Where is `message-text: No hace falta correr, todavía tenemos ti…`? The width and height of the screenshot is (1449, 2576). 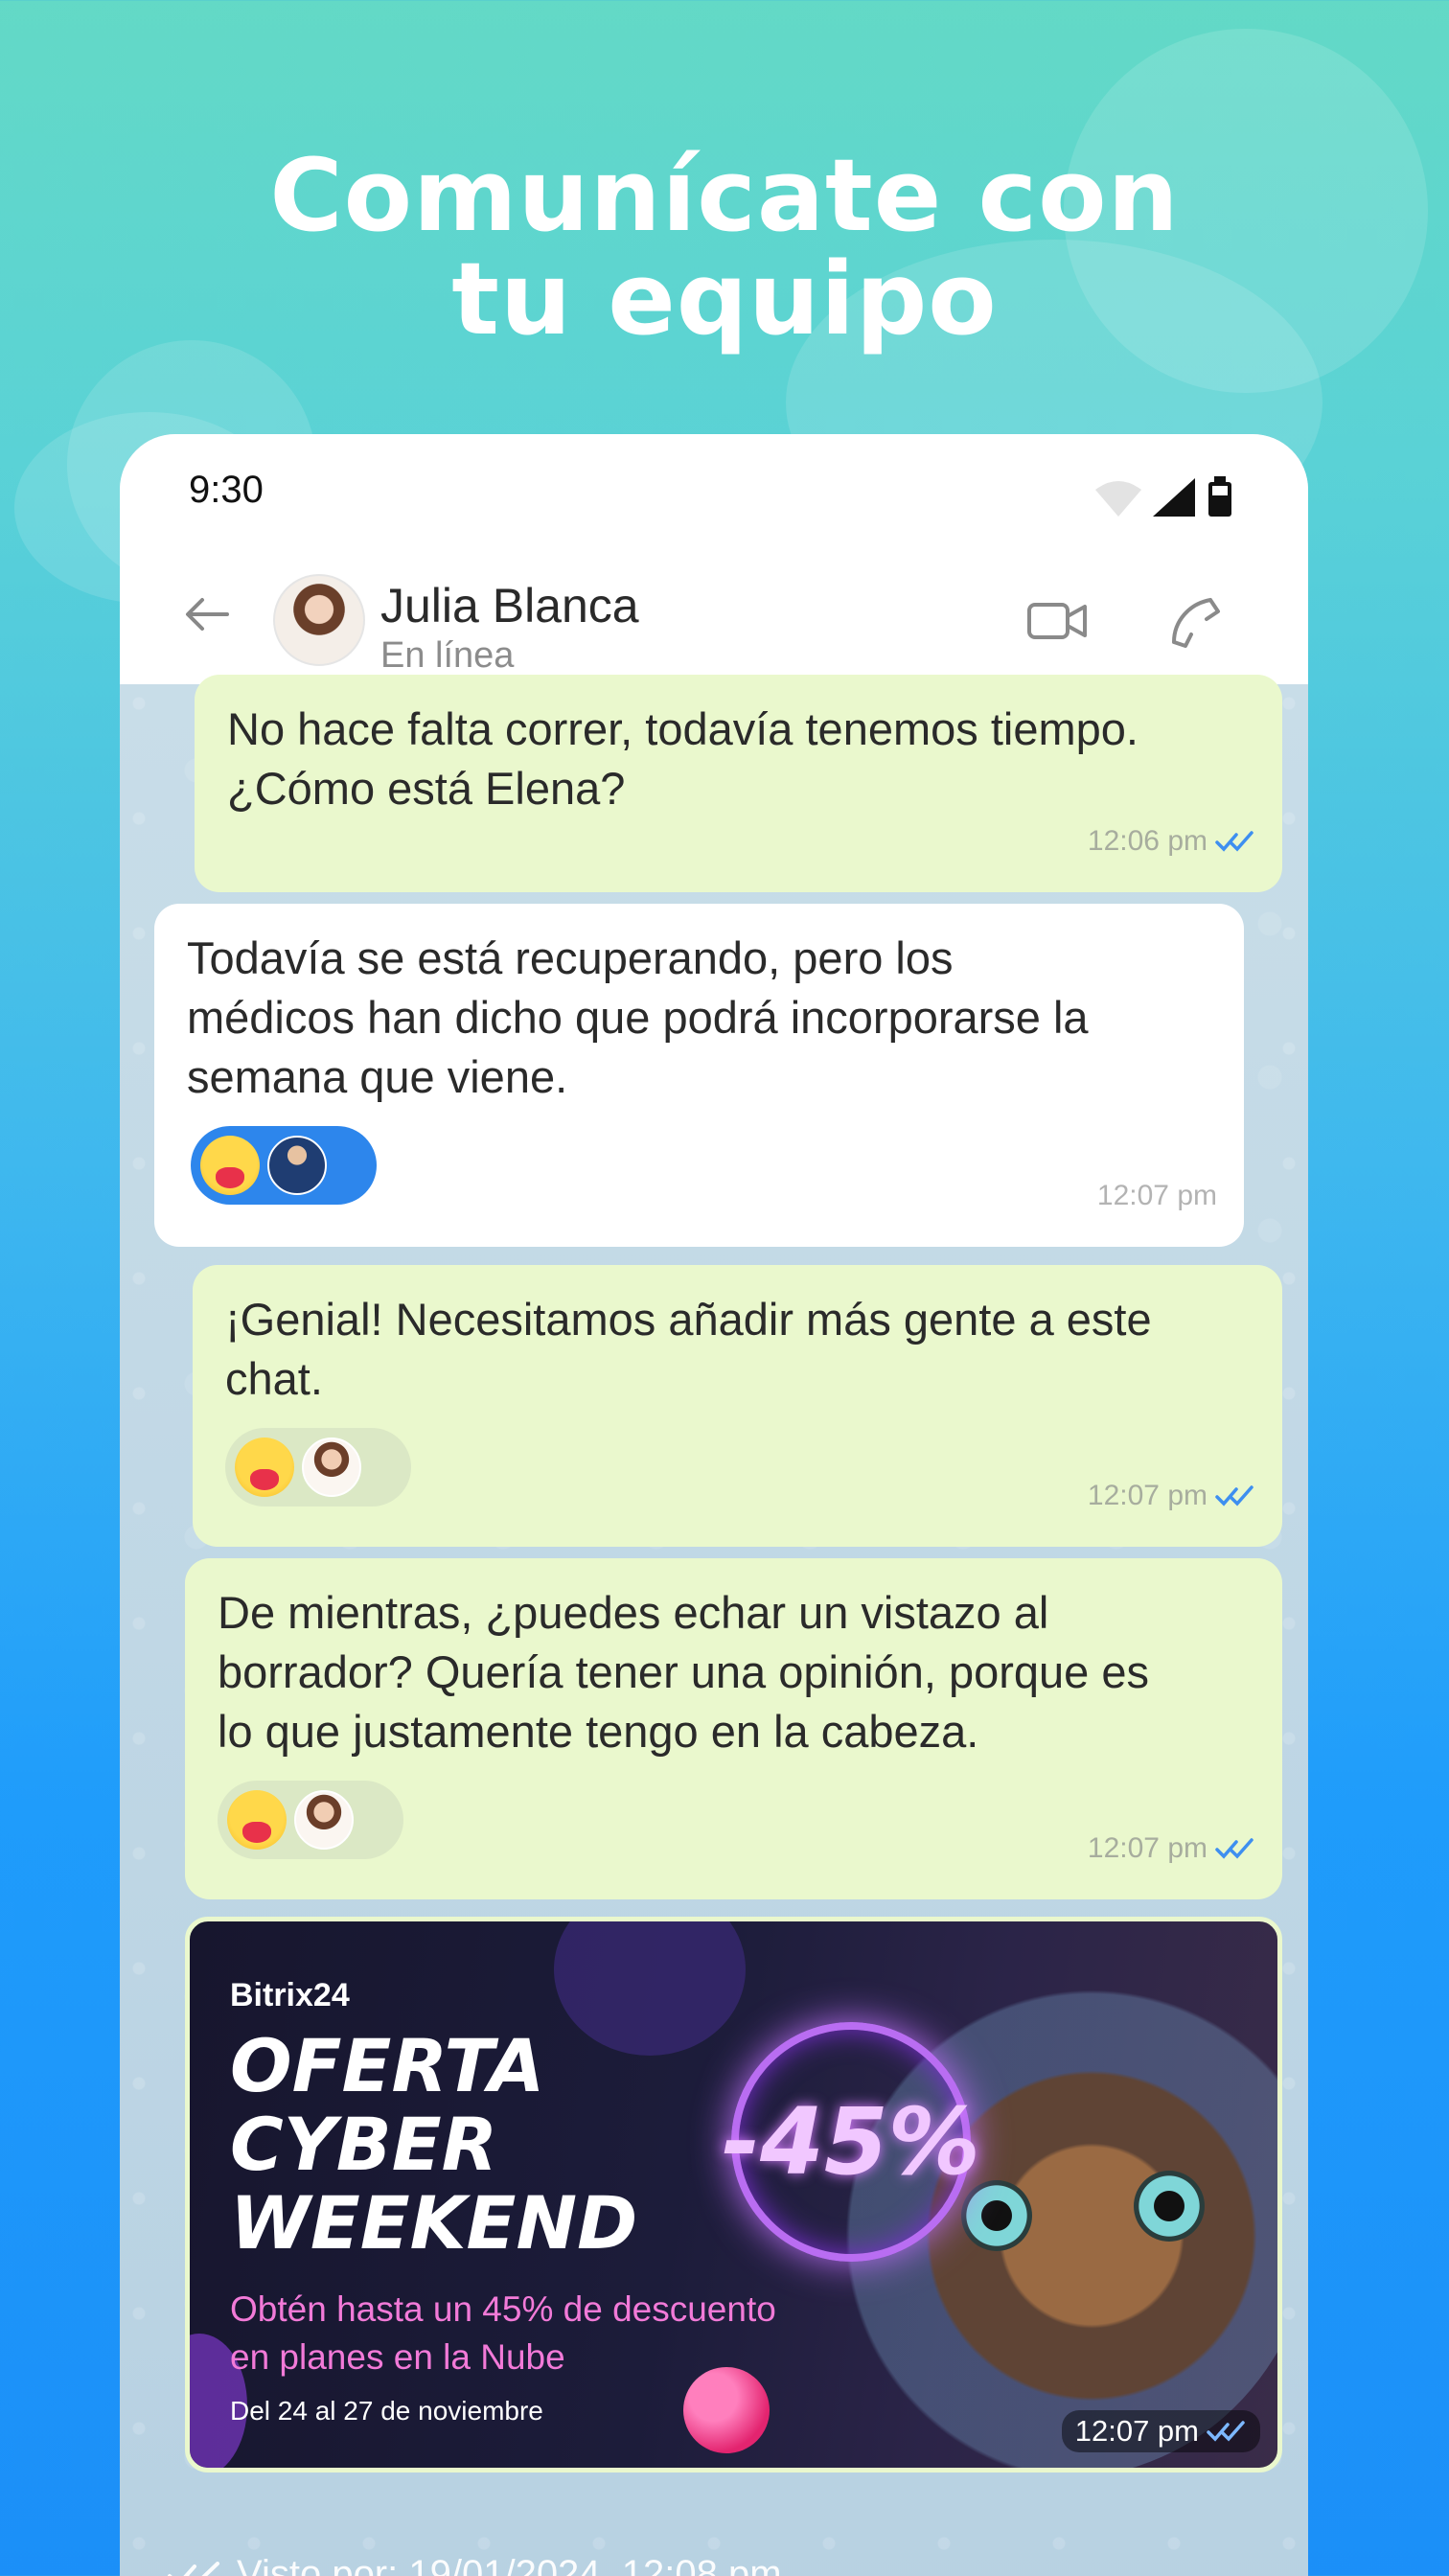 message-text: No hace falta correr, todavía tenemos ti… is located at coordinates (682, 759).